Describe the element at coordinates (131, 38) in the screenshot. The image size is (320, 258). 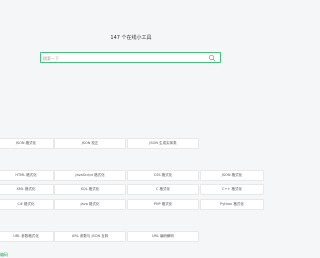
I see `page-title: 147 个在线小工具` at that location.